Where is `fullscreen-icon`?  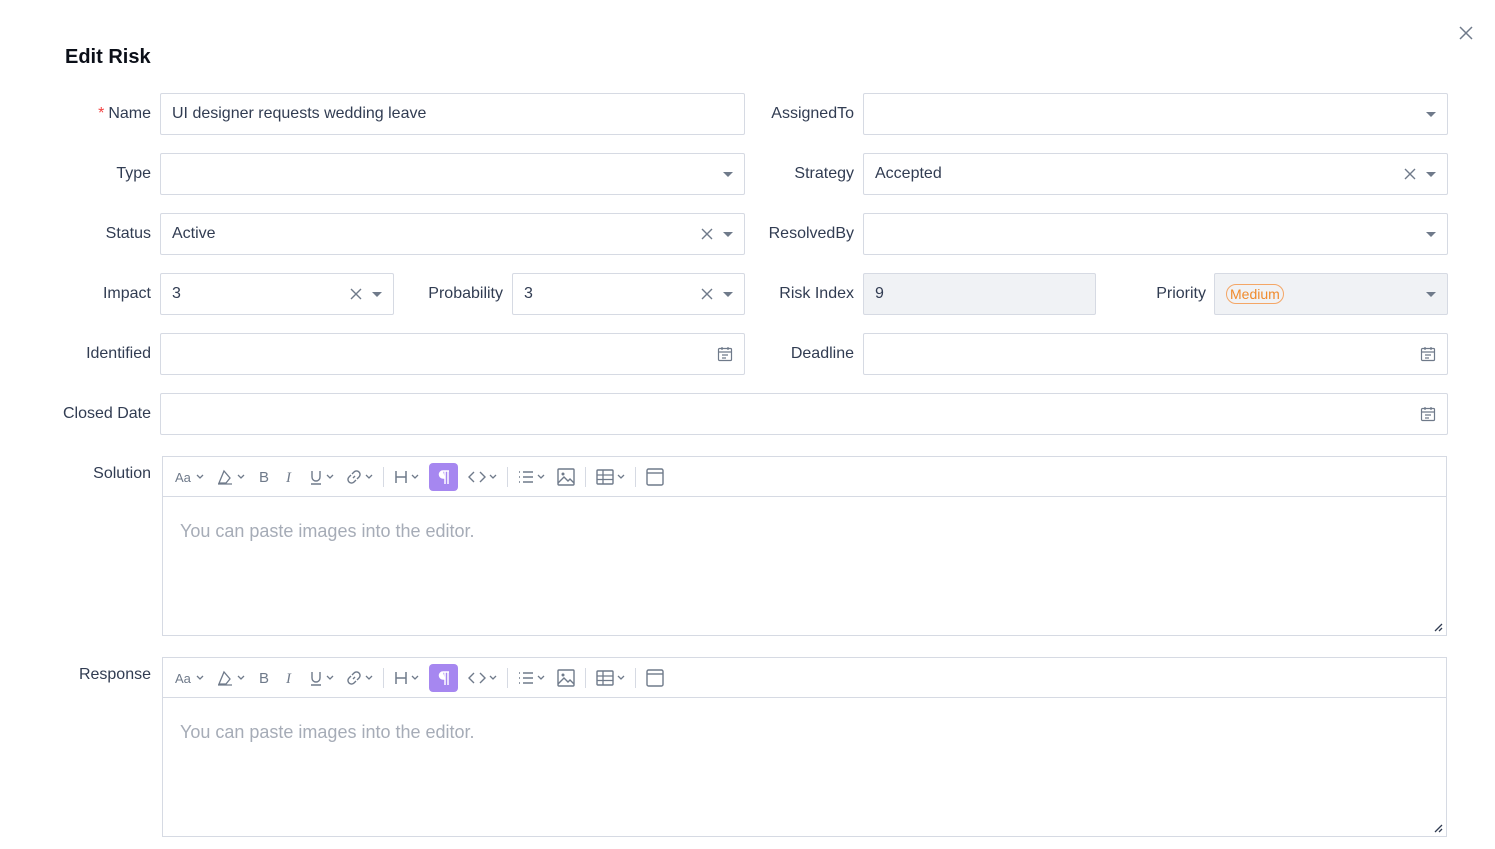 fullscreen-icon is located at coordinates (655, 476).